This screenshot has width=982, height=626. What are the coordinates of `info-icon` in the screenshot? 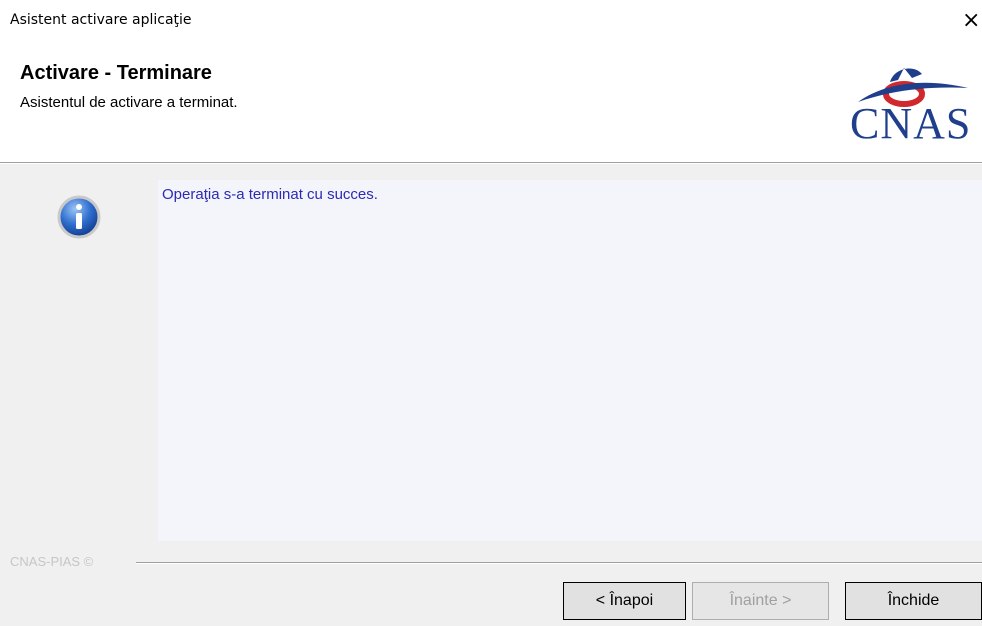 It's located at (79, 217).